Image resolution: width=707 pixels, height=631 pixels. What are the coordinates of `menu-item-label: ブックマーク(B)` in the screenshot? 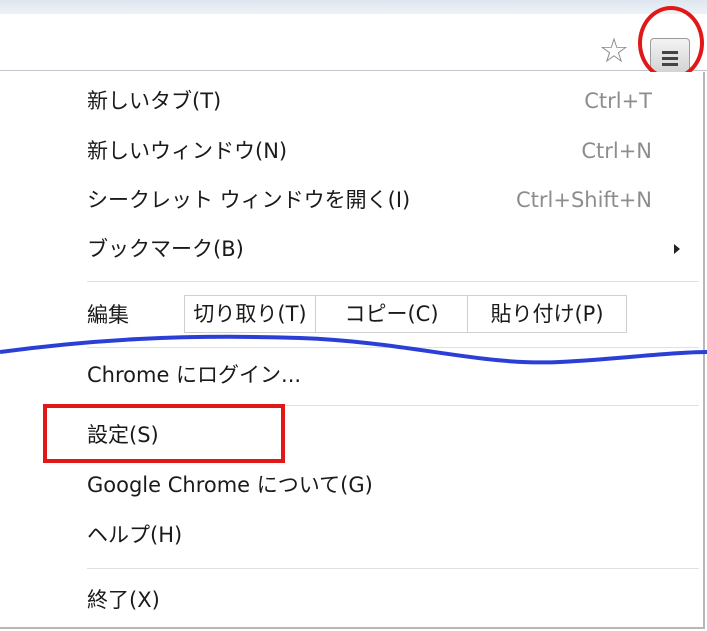 It's located at (165, 249).